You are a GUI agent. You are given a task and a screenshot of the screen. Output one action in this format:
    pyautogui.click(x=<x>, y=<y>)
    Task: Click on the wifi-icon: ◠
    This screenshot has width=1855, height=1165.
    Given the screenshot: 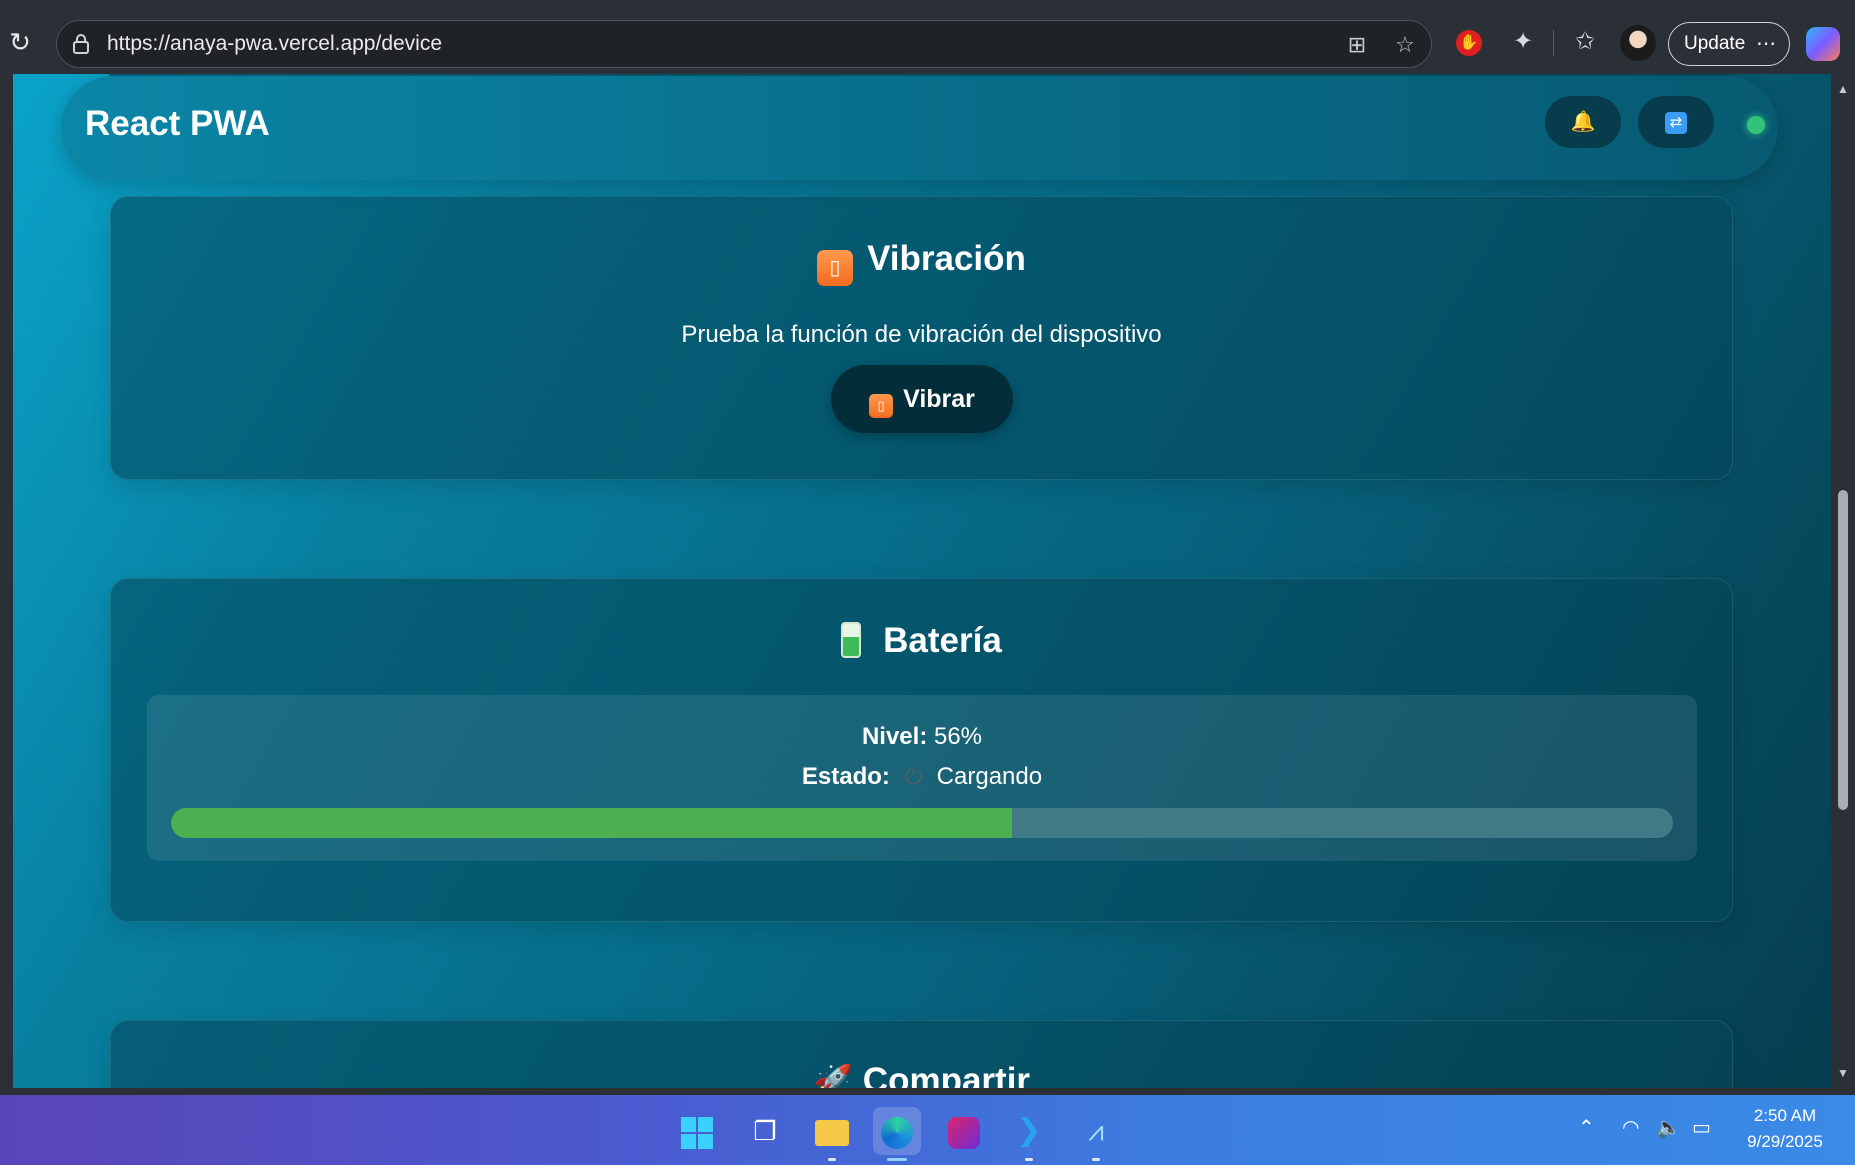 What is the action you would take?
    pyautogui.click(x=1630, y=1127)
    